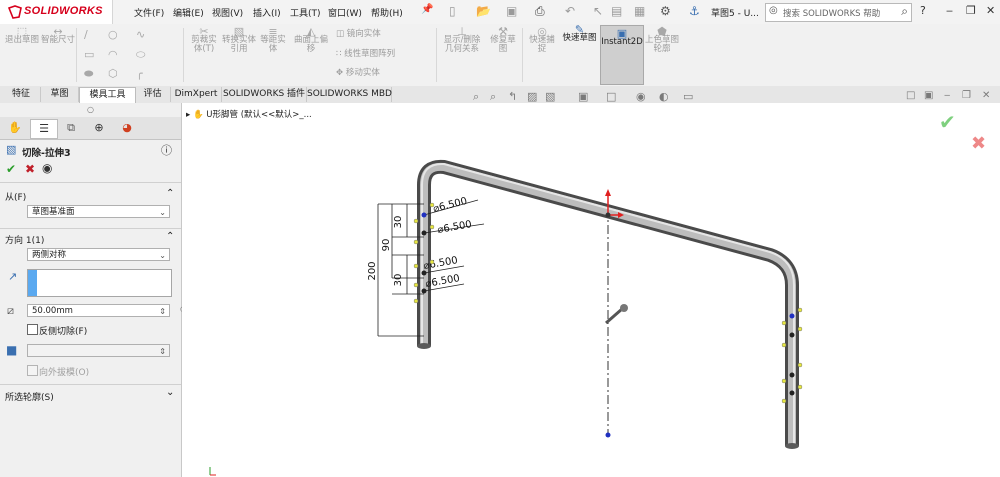 The height and width of the screenshot is (477, 1000). I want to click on flip-side-checkbox, so click(32, 329).